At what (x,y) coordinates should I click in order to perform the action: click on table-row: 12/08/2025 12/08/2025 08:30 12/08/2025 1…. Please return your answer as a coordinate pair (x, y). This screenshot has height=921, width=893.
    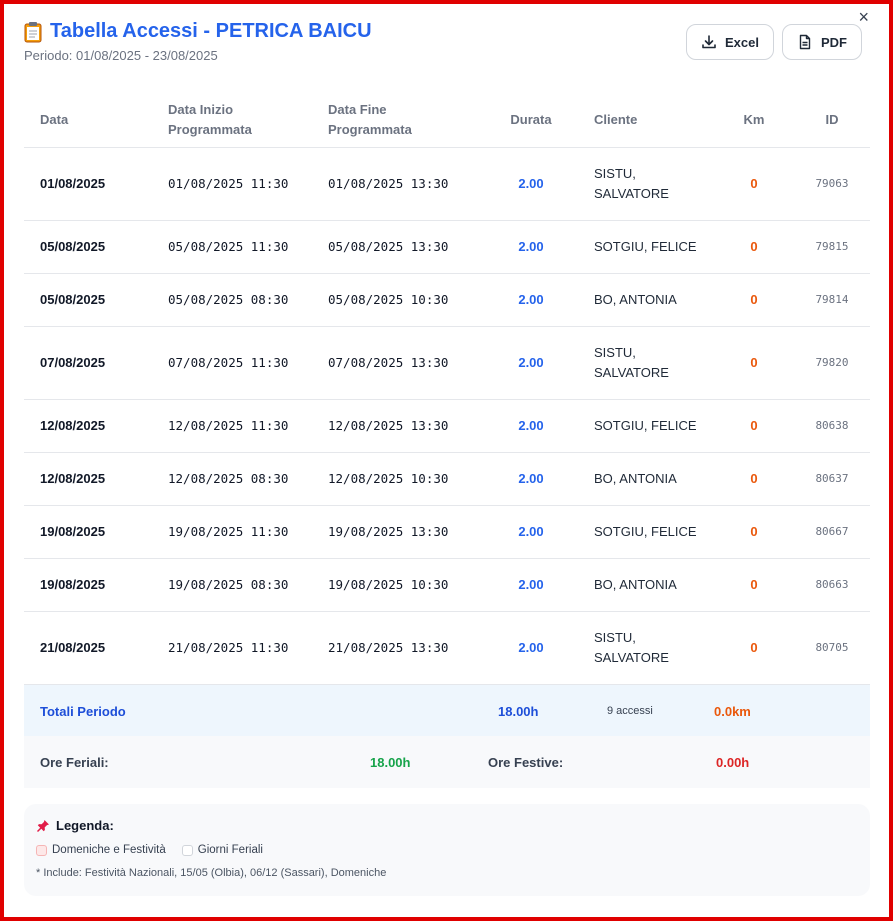
    Looking at the image, I should click on (447, 479).